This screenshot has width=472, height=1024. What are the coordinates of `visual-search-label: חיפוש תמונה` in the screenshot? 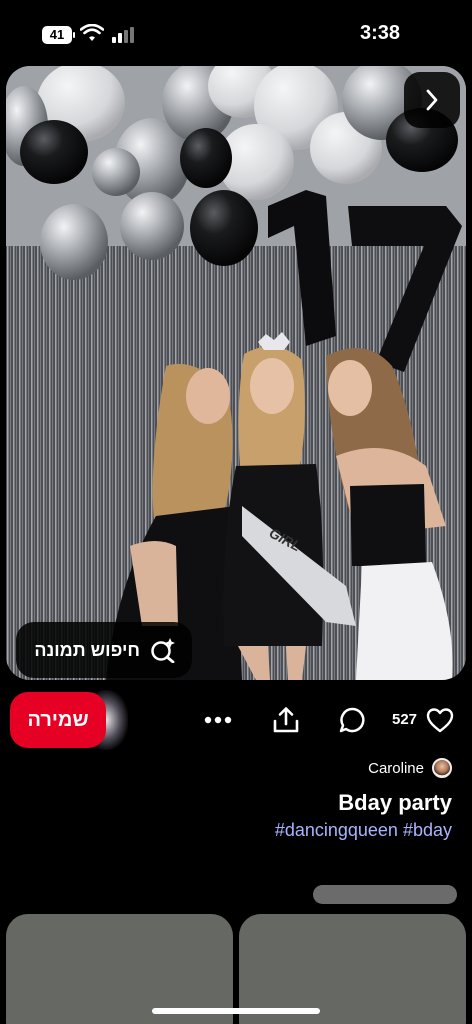 It's located at (87, 649).